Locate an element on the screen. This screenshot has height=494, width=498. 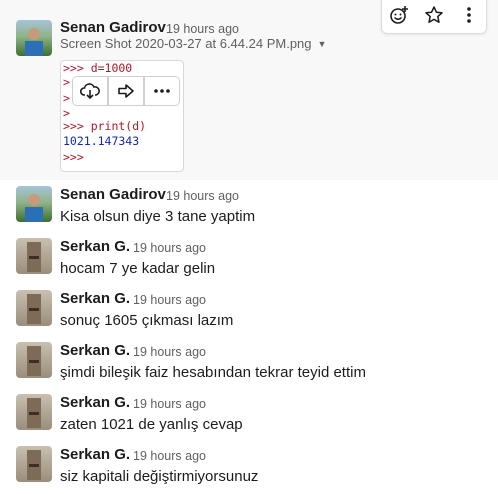
cloud-download-icon is located at coordinates (90, 91).